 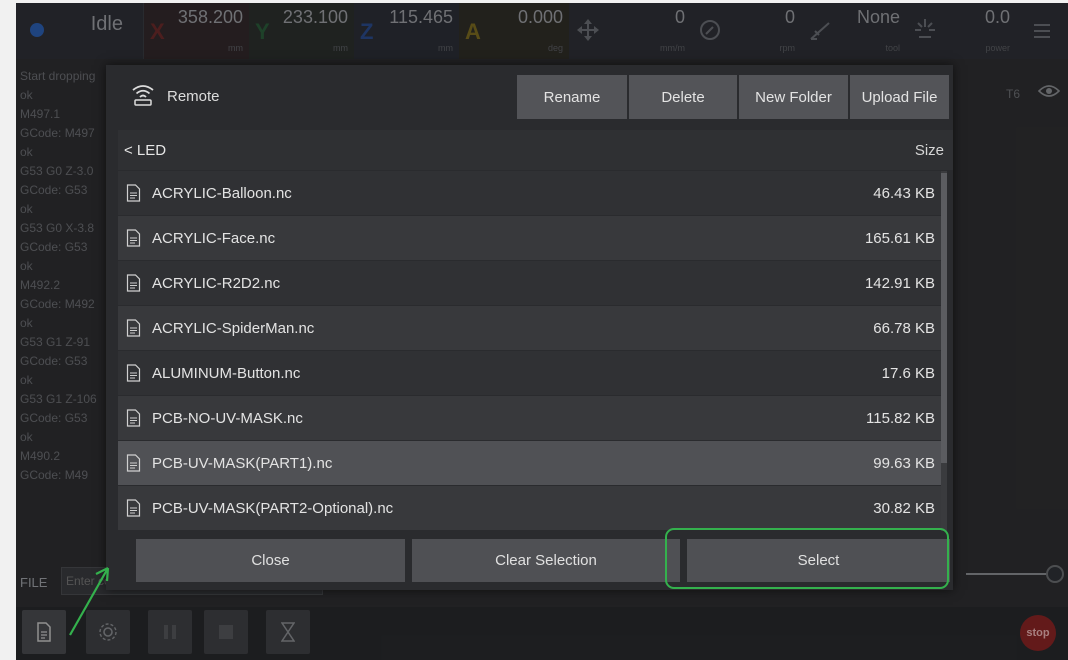 I want to click on file-row: ALUMINUM-Button.nc 17.6 KB, so click(x=529, y=373).